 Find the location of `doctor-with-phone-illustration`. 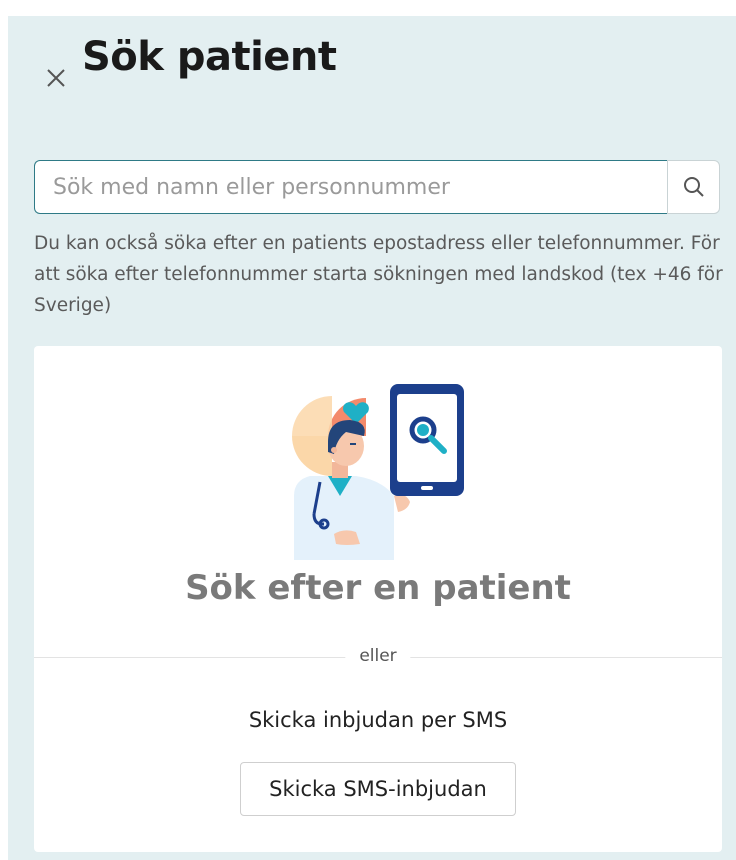

doctor-with-phone-illustration is located at coordinates (378, 472).